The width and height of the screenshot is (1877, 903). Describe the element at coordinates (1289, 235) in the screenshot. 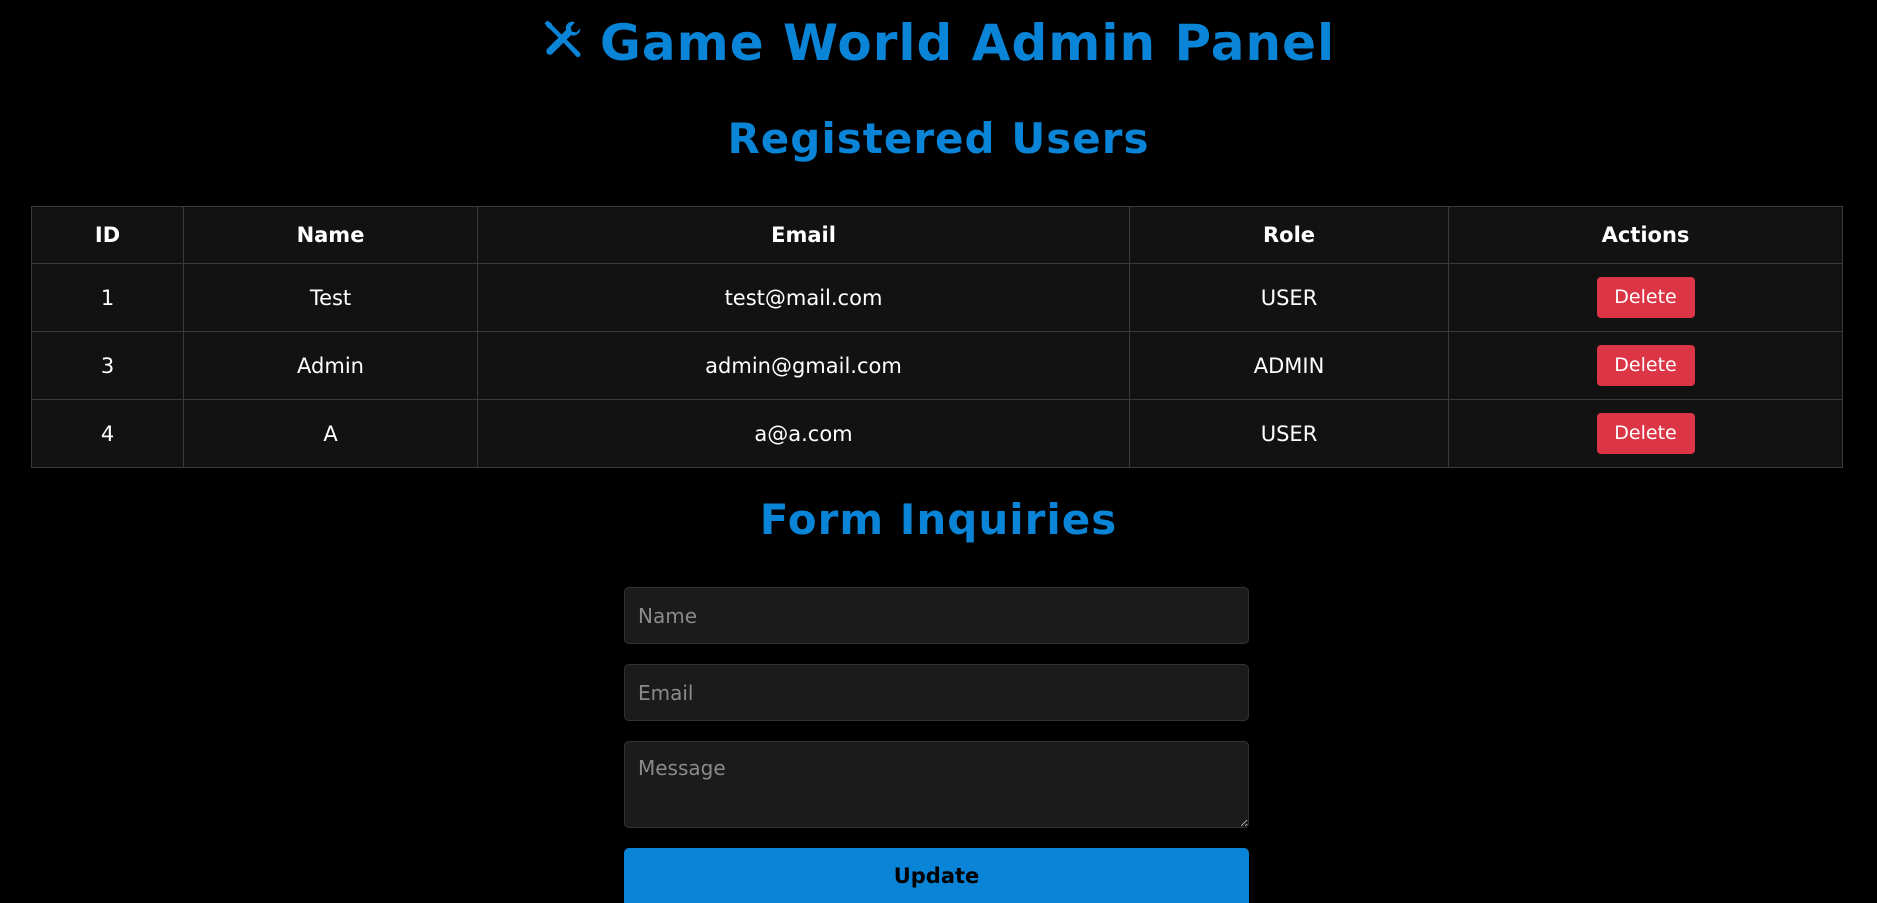

I see `column-header-role: Role` at that location.